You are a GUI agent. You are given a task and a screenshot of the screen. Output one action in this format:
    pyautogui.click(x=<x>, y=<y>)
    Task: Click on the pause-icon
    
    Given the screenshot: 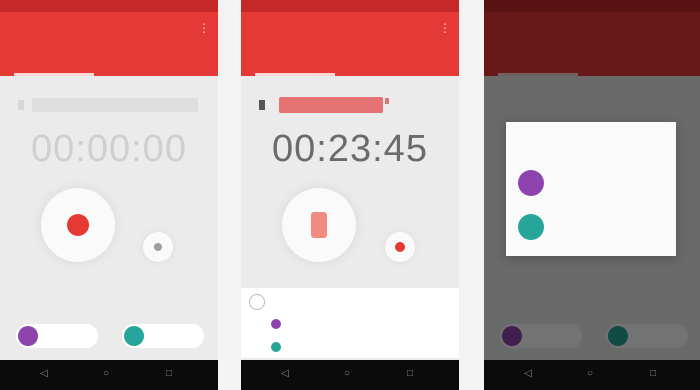 What is the action you would take?
    pyautogui.click(x=319, y=225)
    